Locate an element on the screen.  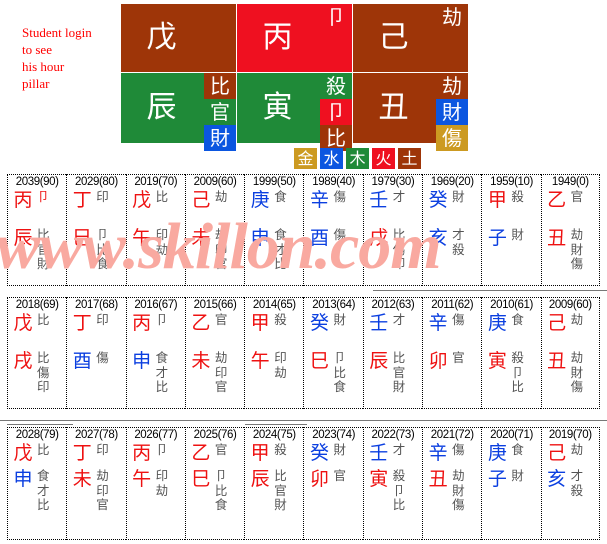
luck-pillar-2019: 2019(70) 己劫亥才殺 is located at coordinates (570, 483).